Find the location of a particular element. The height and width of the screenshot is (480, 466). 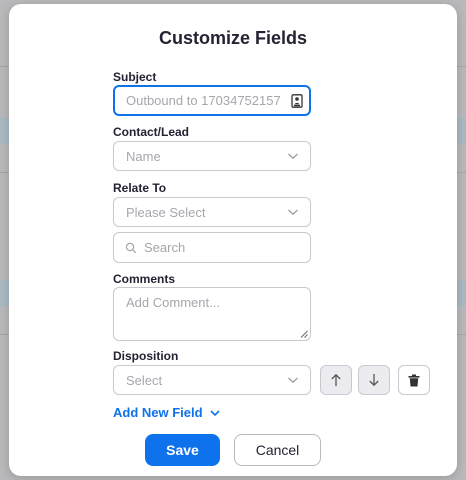

move-up-button is located at coordinates (336, 380).